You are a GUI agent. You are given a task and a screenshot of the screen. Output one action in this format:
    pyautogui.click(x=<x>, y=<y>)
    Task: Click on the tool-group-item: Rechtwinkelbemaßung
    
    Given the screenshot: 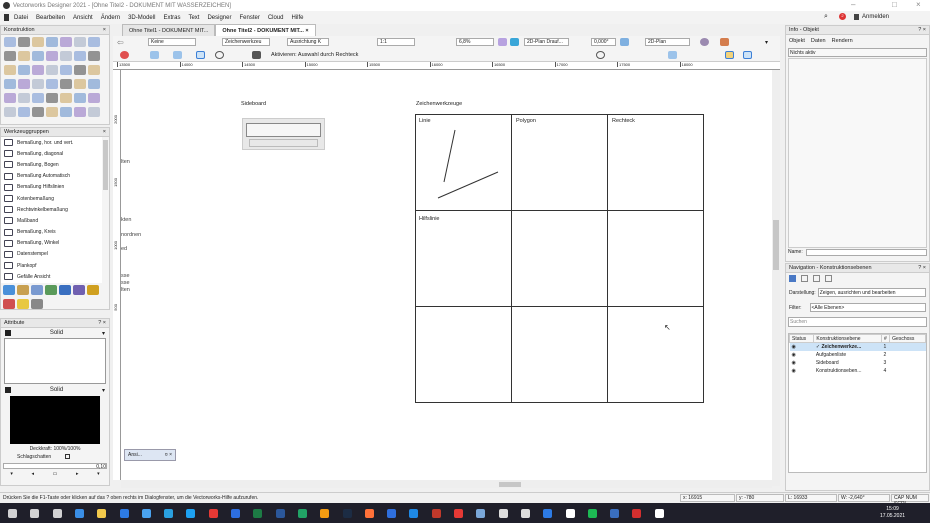 What is the action you would take?
    pyautogui.click(x=51, y=209)
    